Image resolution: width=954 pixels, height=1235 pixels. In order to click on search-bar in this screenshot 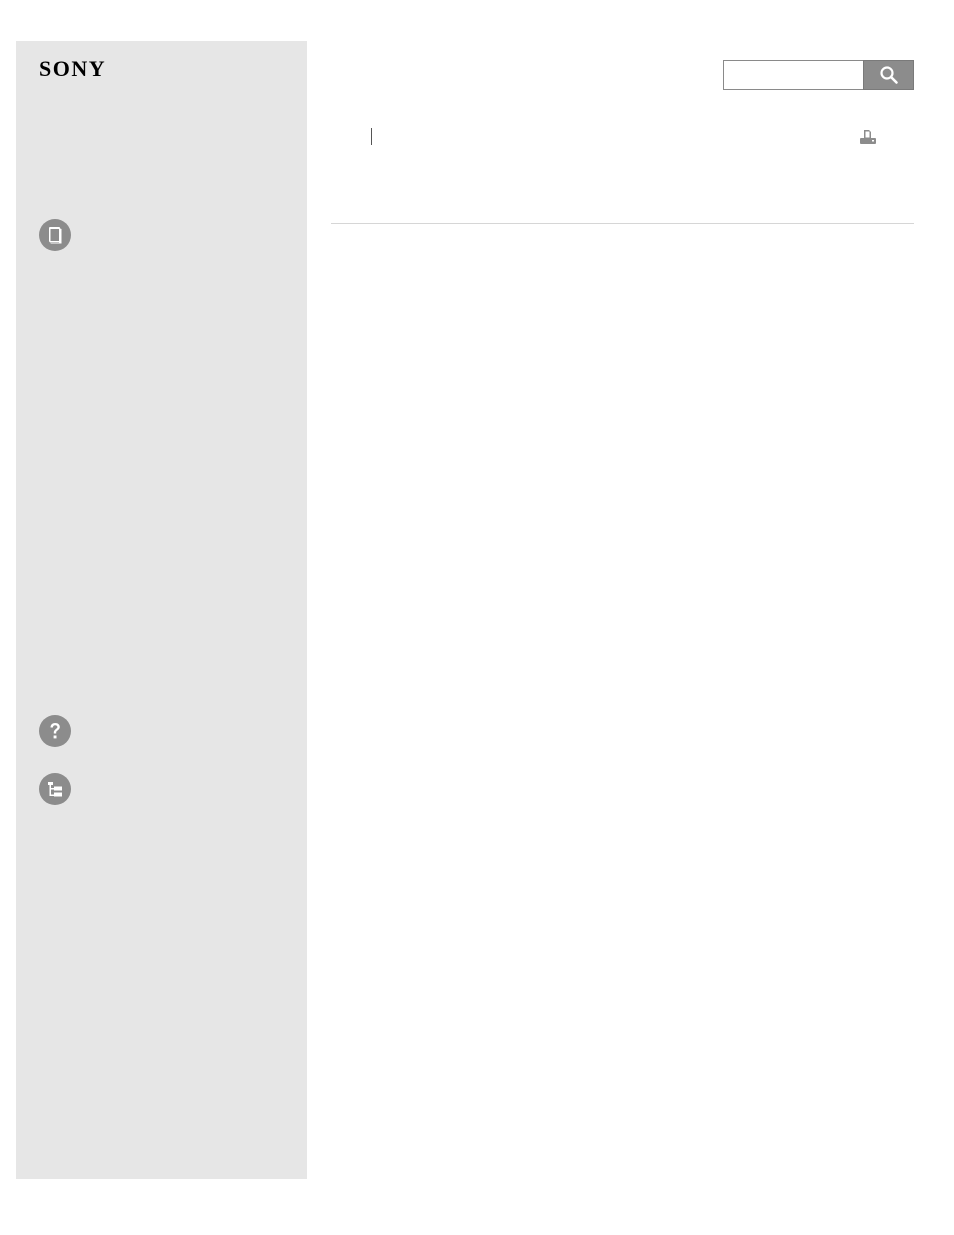, I will do `click(818, 75)`.